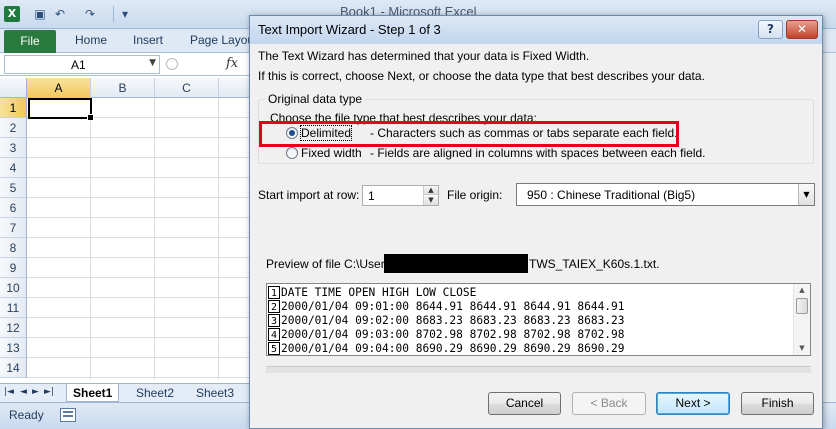  Describe the element at coordinates (93, 393) in the screenshot. I see `sheet-tab-sheet1: Sheet1` at that location.